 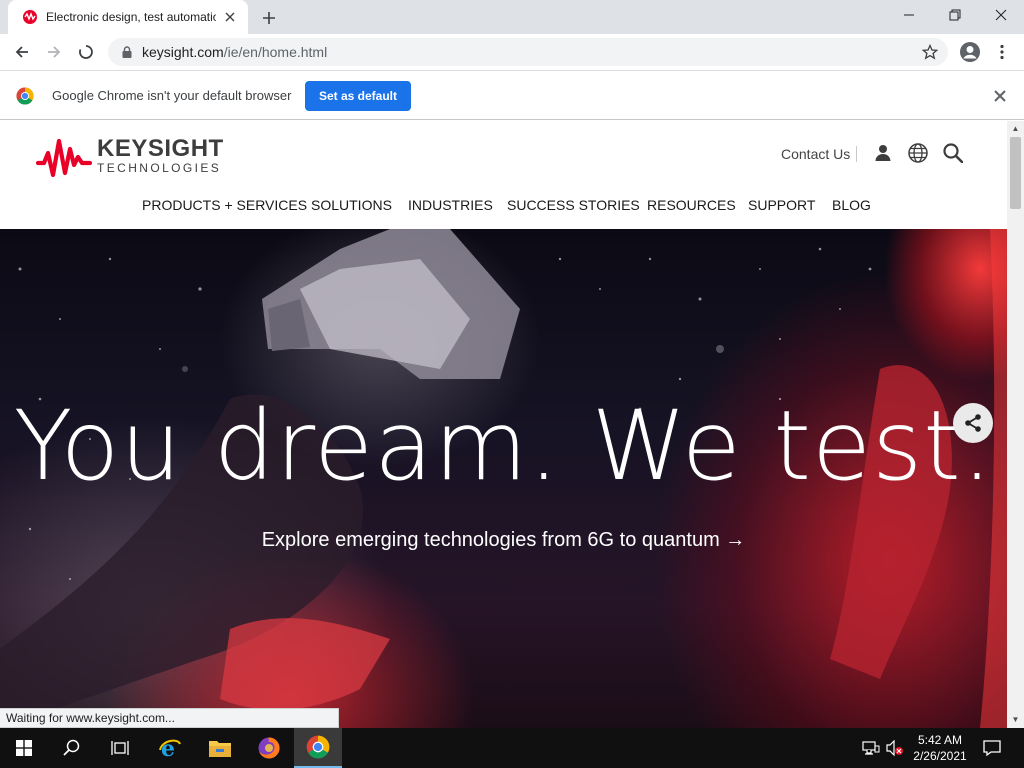 I want to click on start-windows-icon, so click(x=24, y=748).